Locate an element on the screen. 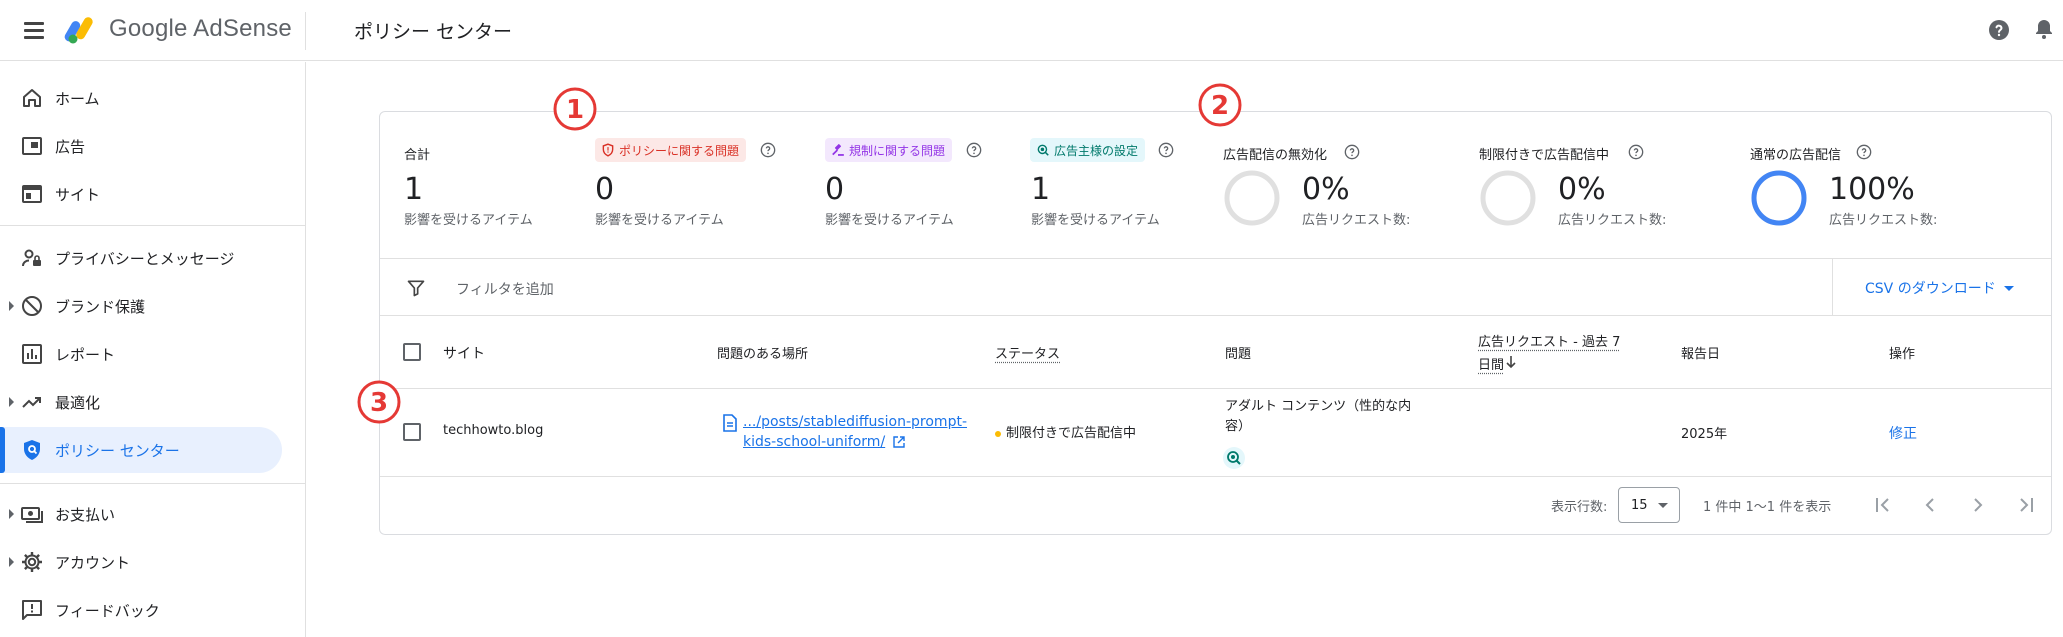 The height and width of the screenshot is (637, 2063). sidebar-item-label: アカウント is located at coordinates (93, 562).